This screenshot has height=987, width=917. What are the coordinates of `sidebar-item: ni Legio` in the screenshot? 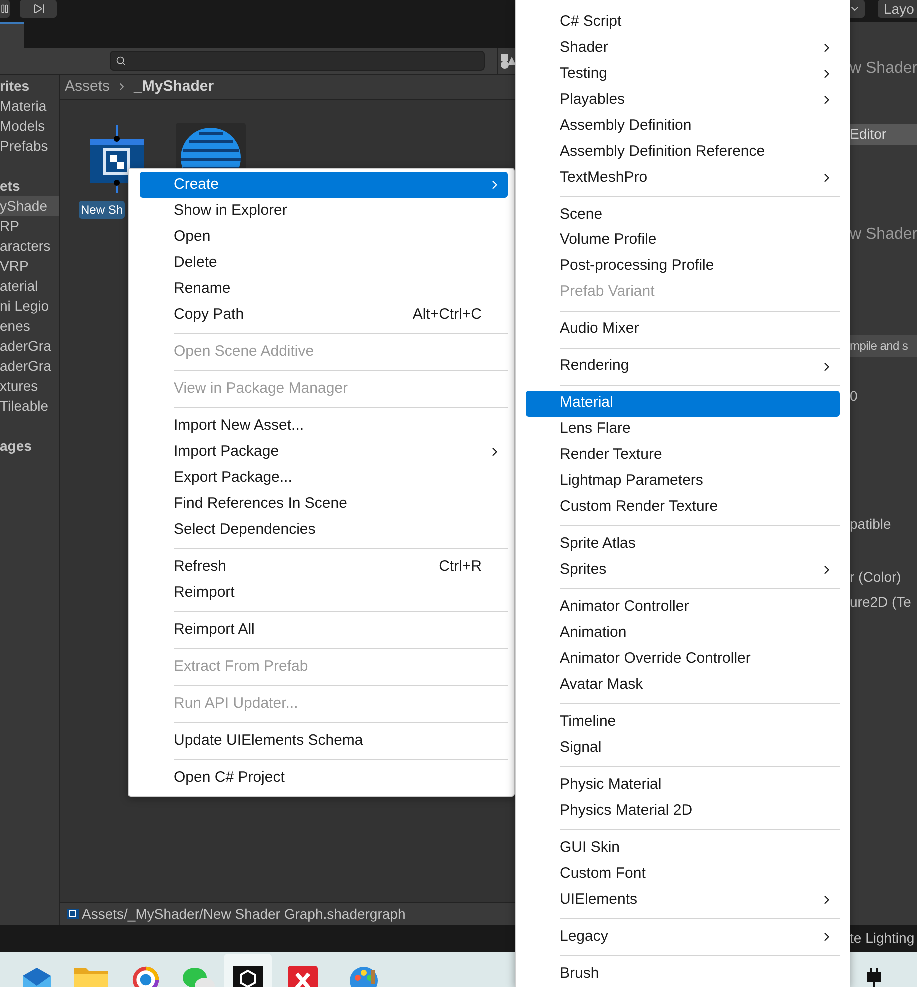 It's located at (29, 306).